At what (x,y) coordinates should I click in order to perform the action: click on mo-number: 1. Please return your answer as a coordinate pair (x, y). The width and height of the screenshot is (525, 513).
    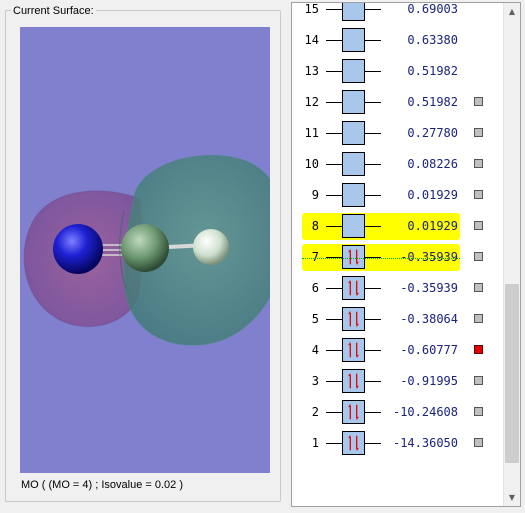
    Looking at the image, I should click on (315, 443).